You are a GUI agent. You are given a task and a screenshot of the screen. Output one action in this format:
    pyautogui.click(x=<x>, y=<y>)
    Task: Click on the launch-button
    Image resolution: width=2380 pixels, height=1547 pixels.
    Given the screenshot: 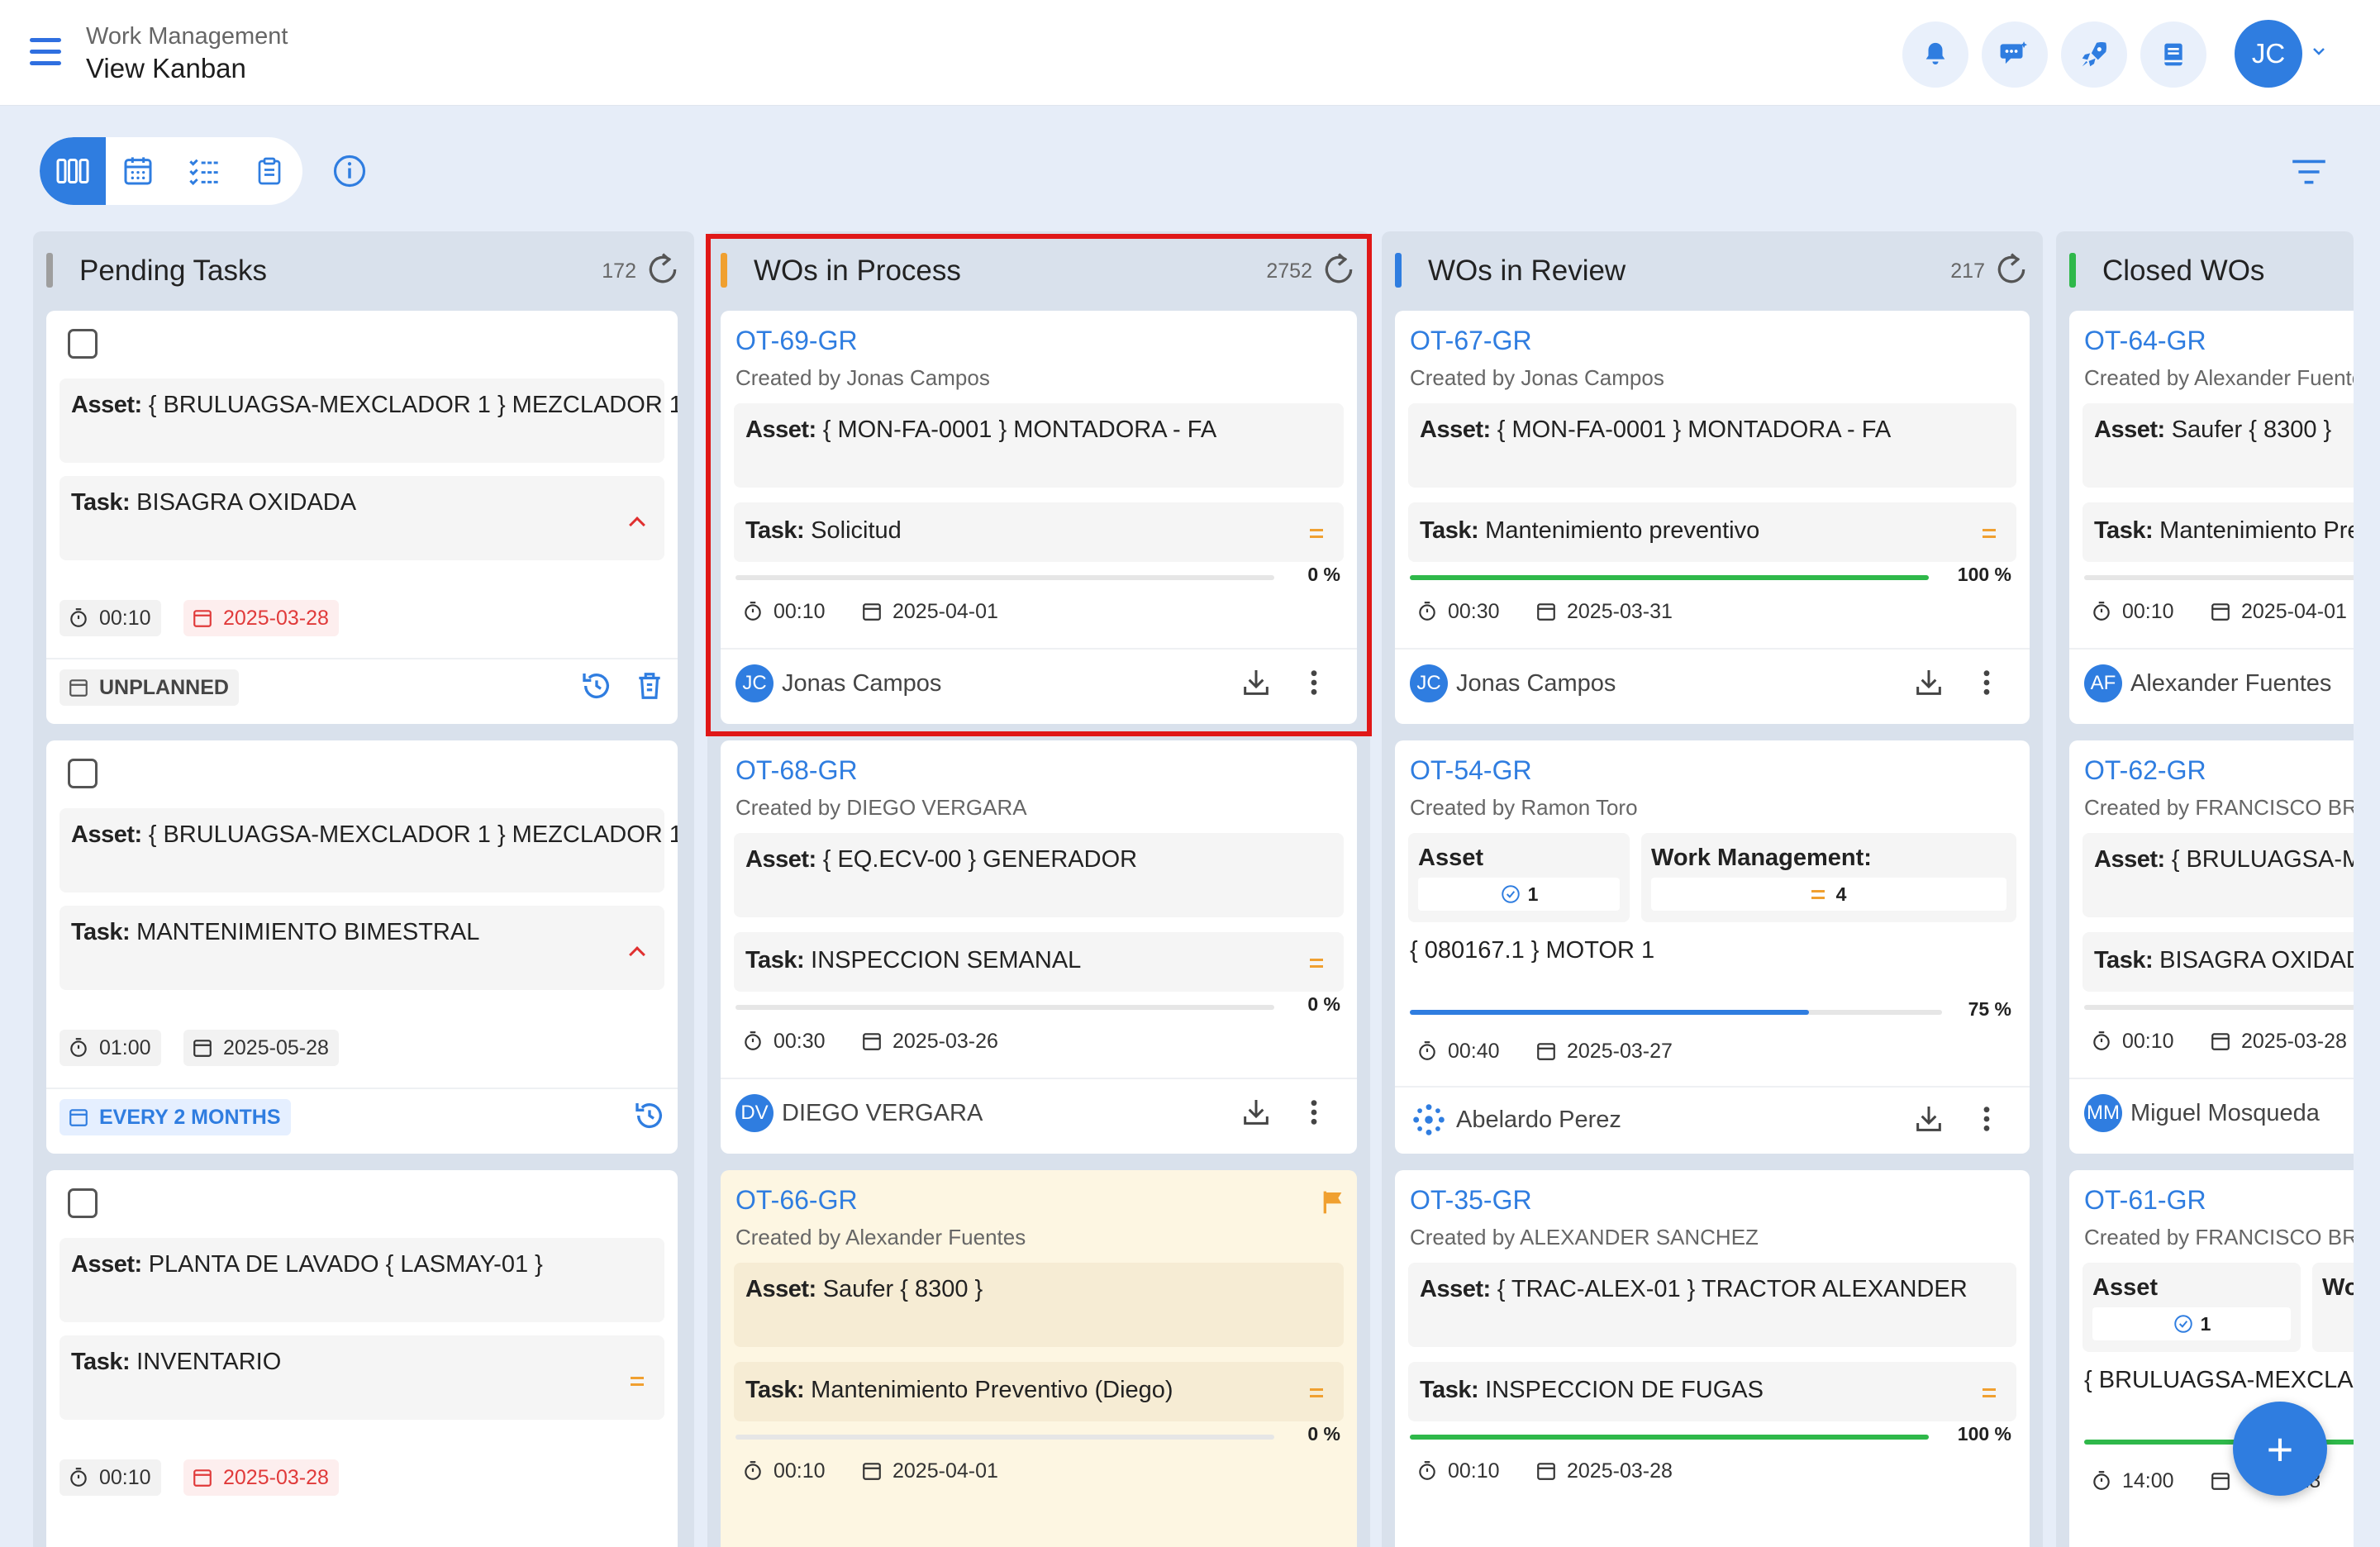 What is the action you would take?
    pyautogui.click(x=2094, y=54)
    